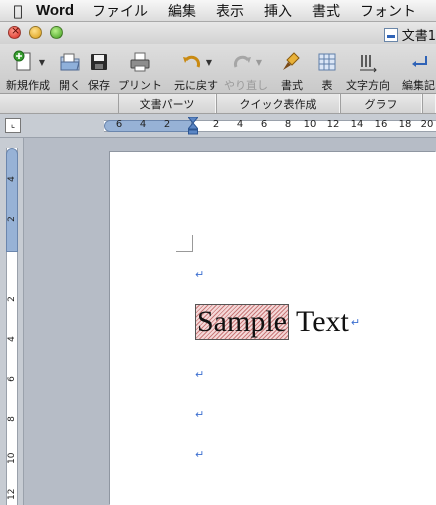 This screenshot has width=436, height=505. What do you see at coordinates (99, 85) in the screenshot?
I see `save-label: 保存` at bounding box center [99, 85].